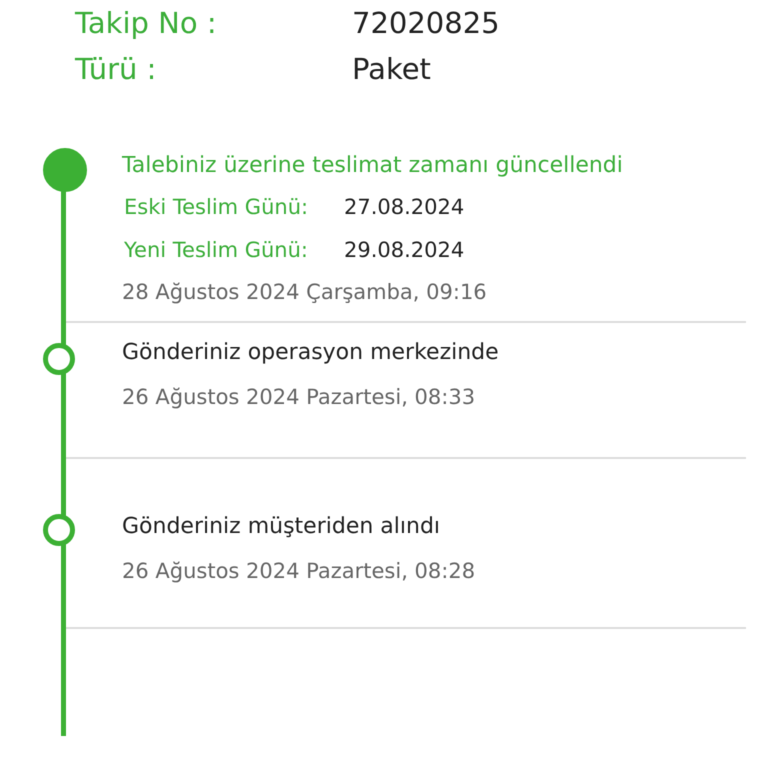 This screenshot has width=768, height=768. Describe the element at coordinates (146, 23) in the screenshot. I see `field-label: Takip No :` at that location.